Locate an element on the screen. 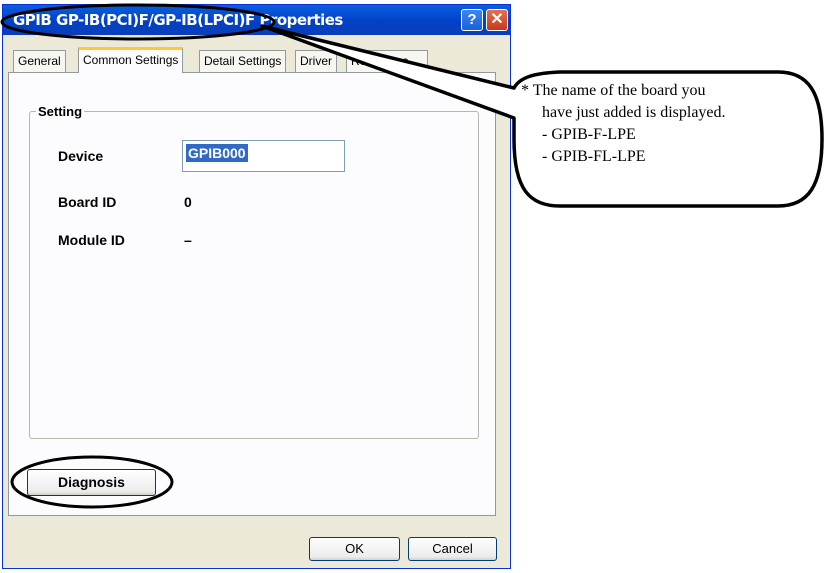  callout-line-2: have just added is displayed. is located at coordinates (634, 112).